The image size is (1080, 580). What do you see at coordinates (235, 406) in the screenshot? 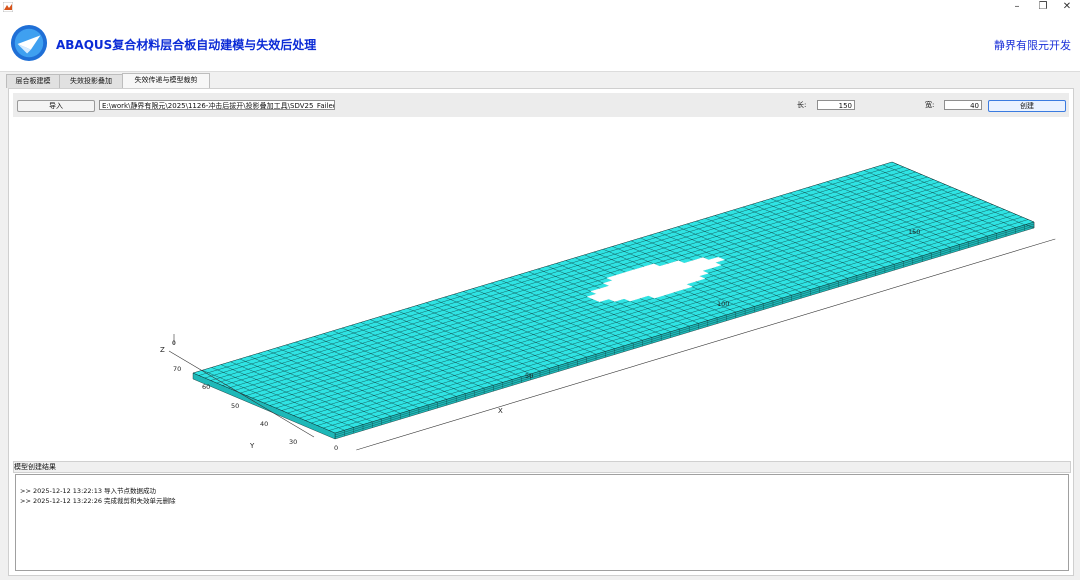
I see `y-tick-label: 50` at bounding box center [235, 406].